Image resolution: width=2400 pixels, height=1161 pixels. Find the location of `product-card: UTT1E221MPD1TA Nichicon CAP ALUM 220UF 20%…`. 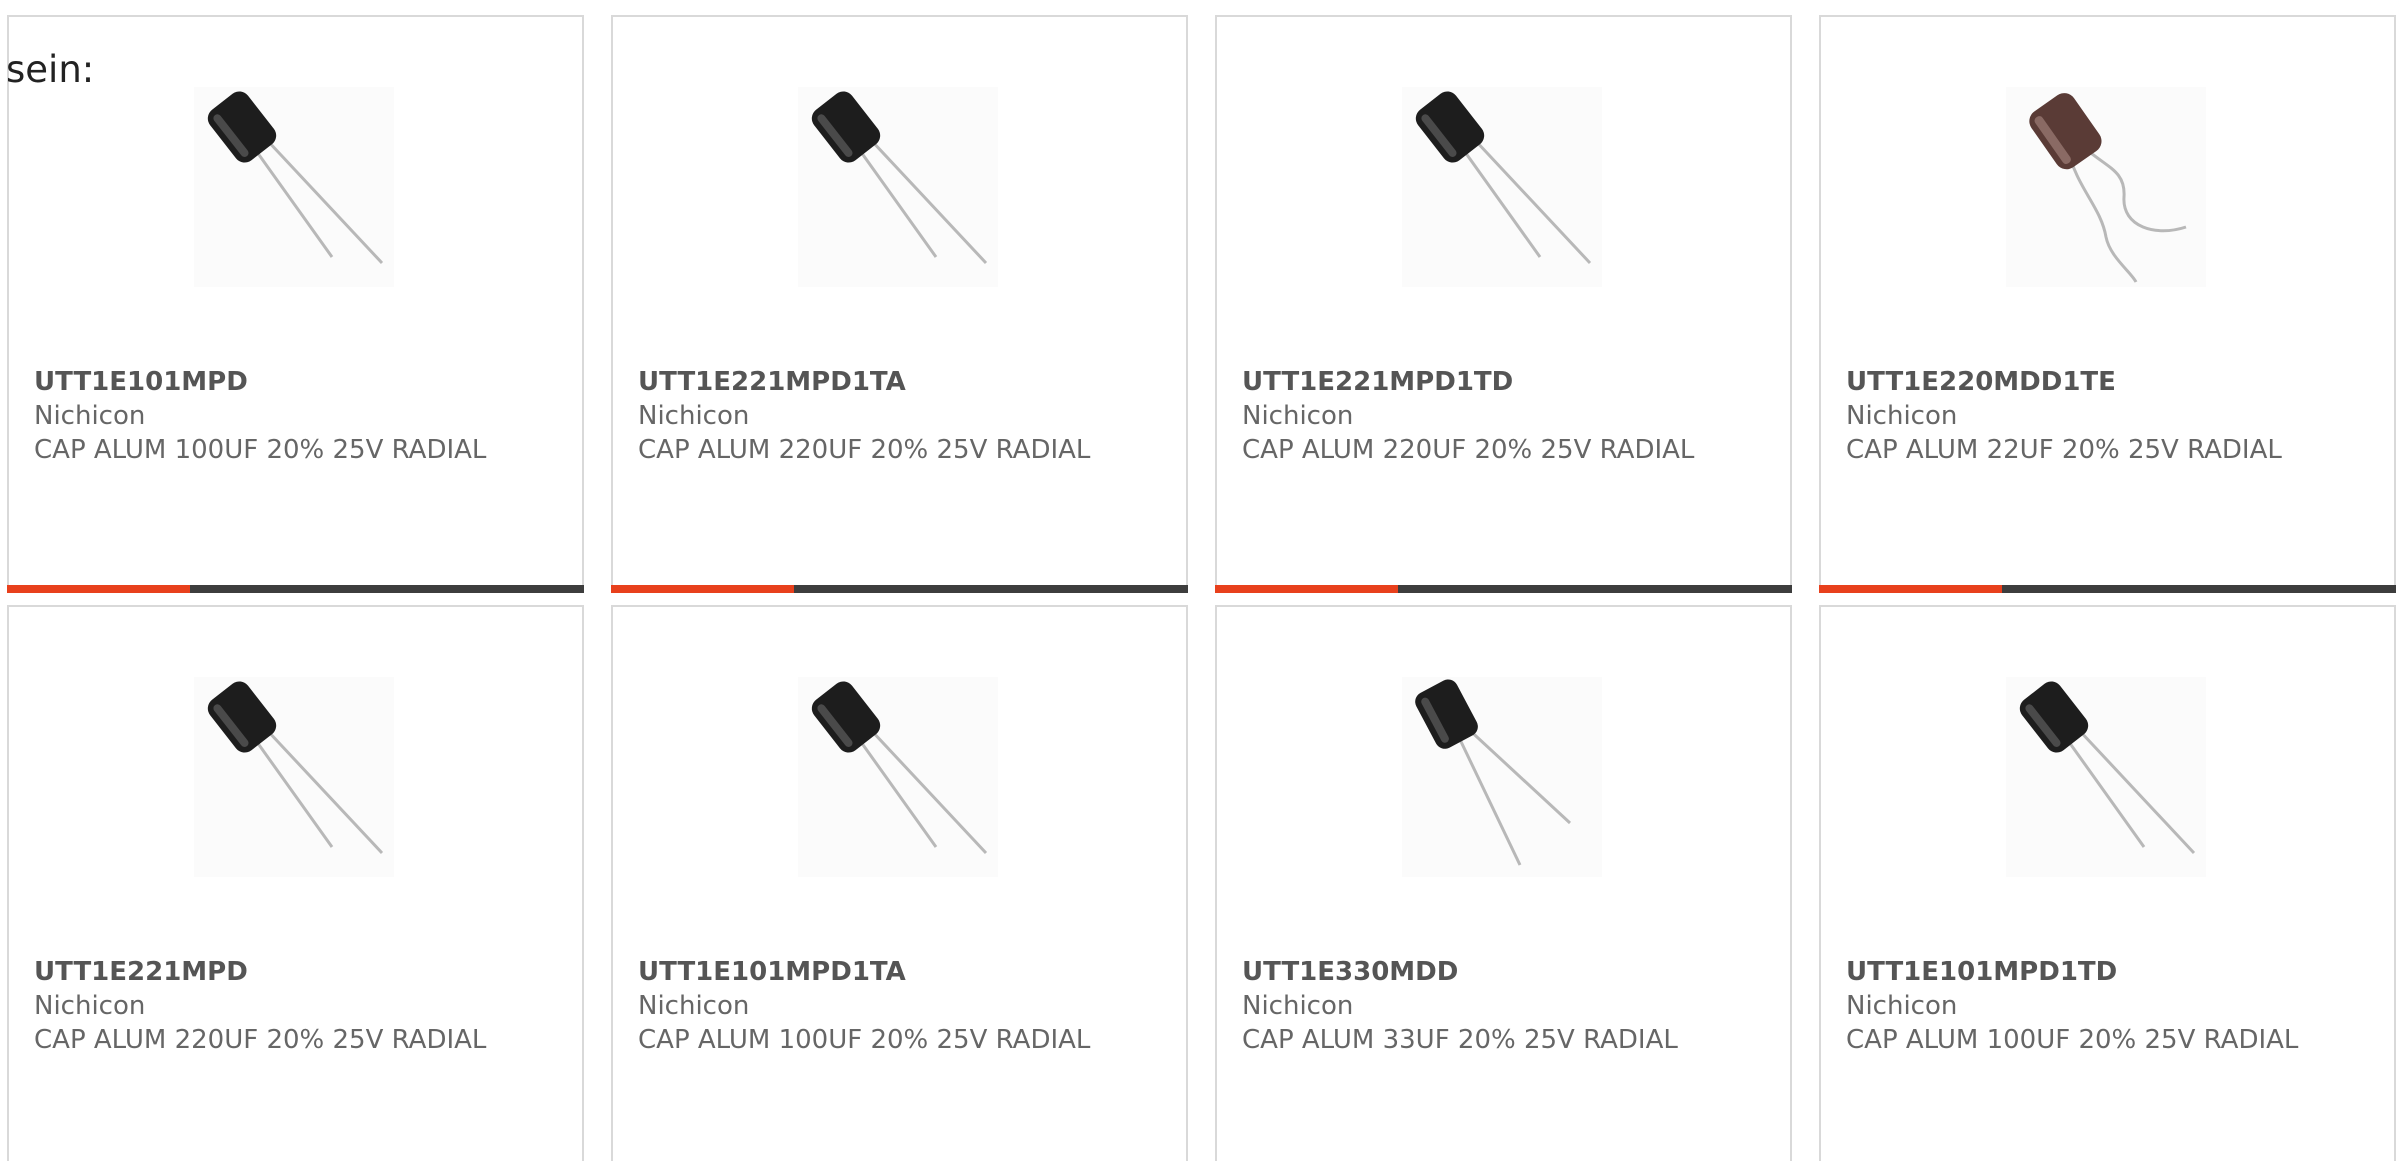

product-card: UTT1E221MPD1TA Nichicon CAP ALUM 220UF 20%… is located at coordinates (899, 304).